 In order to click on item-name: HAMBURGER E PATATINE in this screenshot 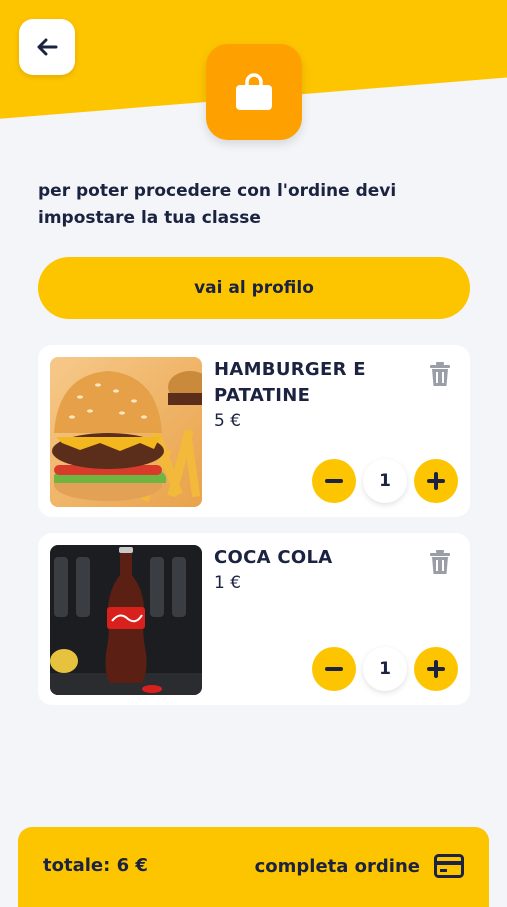, I will do `click(309, 383)`.